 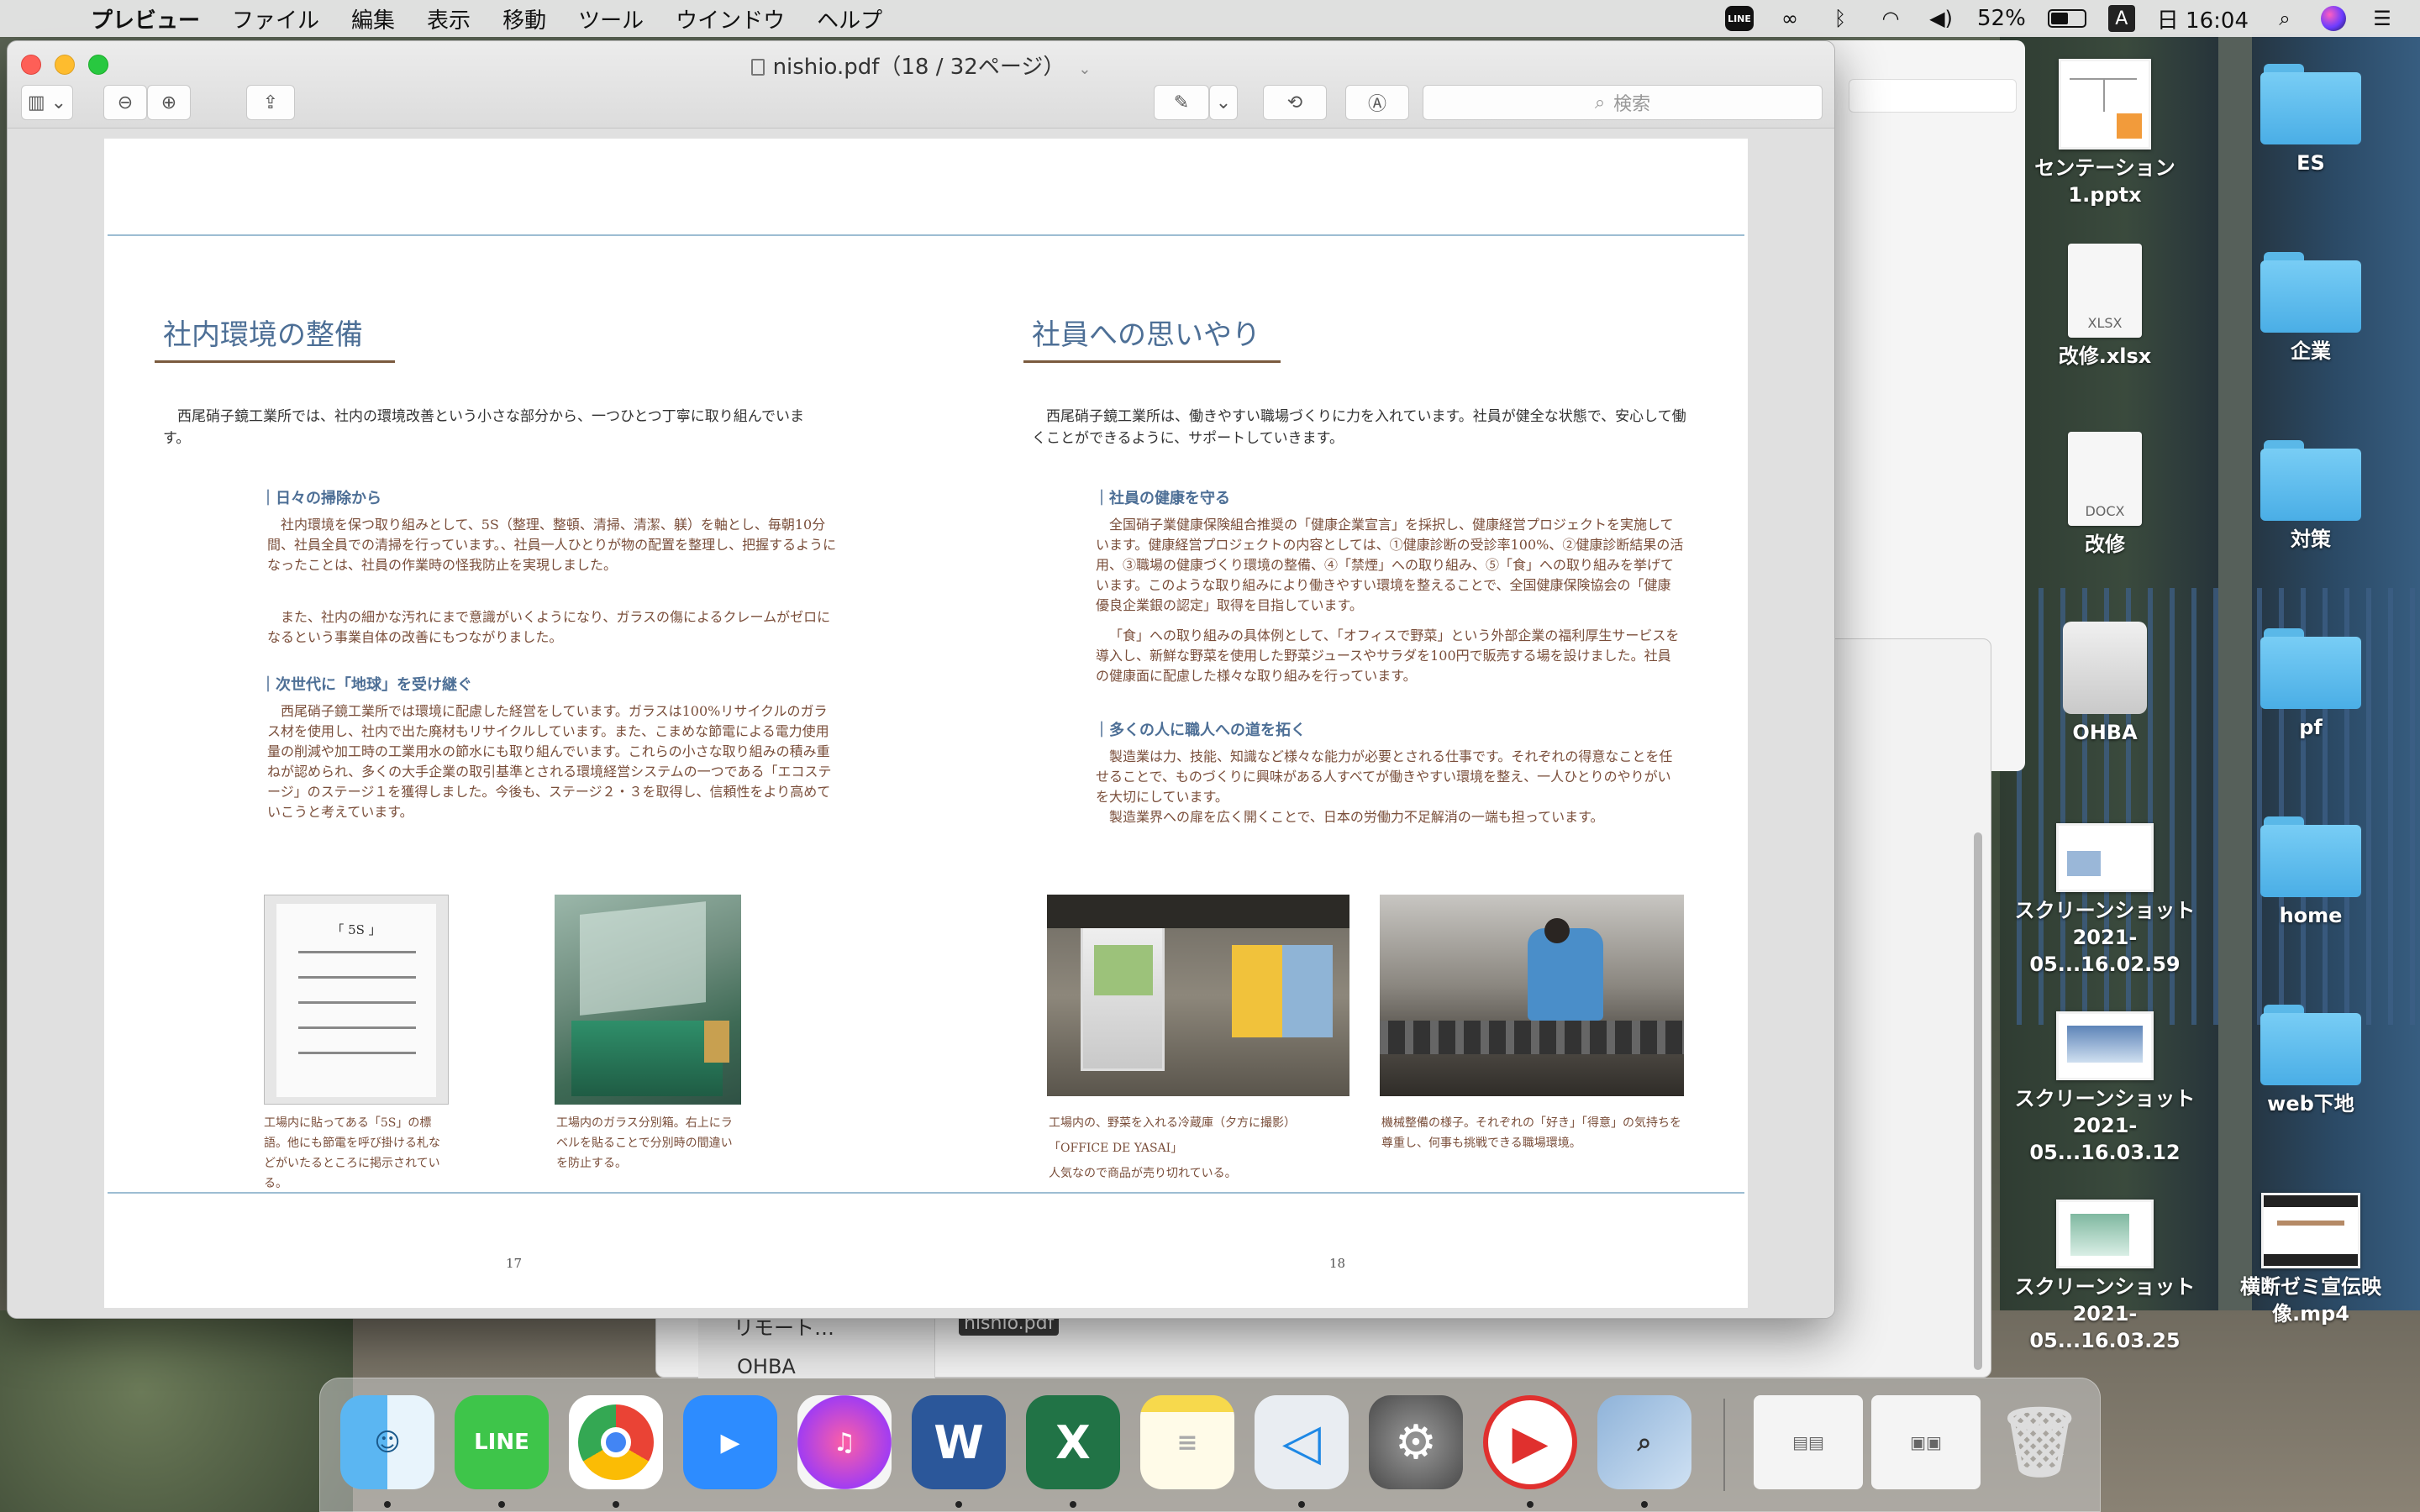 What do you see at coordinates (731, 18) in the screenshot?
I see `menu-window: ウインドウ` at bounding box center [731, 18].